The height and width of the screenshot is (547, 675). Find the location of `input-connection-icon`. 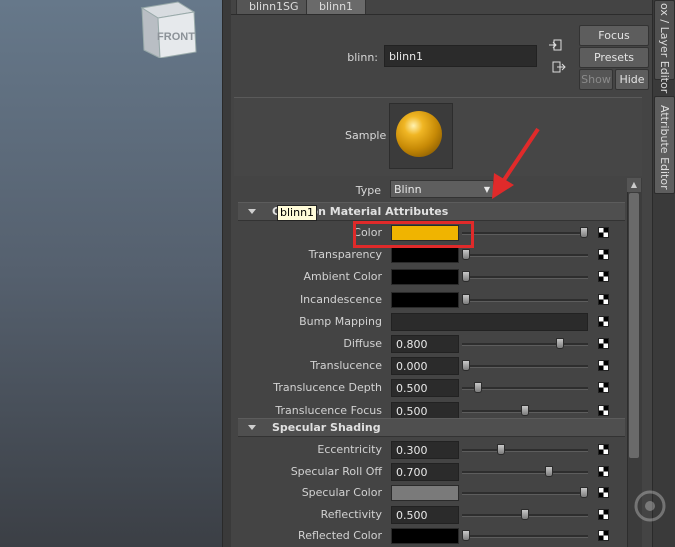

input-connection-icon is located at coordinates (555, 45).